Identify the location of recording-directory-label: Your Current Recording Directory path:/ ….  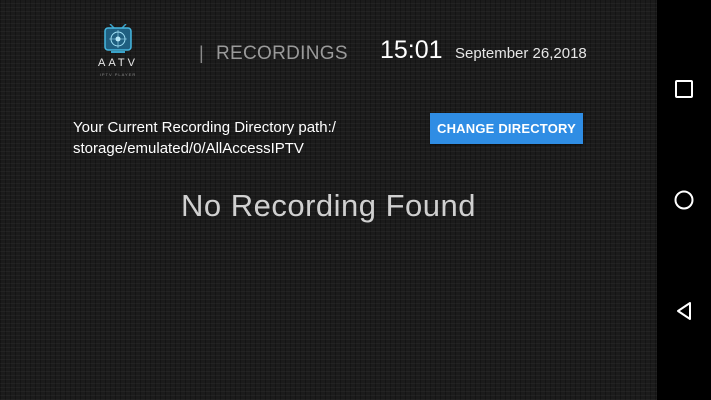
(204, 138).